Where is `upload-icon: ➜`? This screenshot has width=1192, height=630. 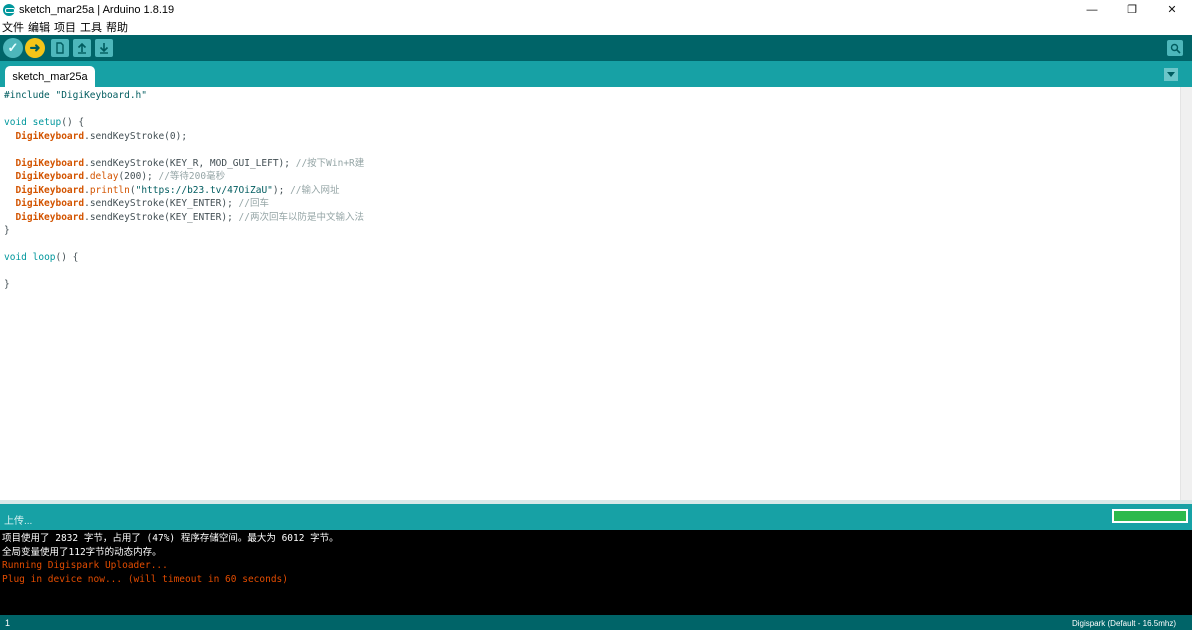 upload-icon: ➜ is located at coordinates (35, 47).